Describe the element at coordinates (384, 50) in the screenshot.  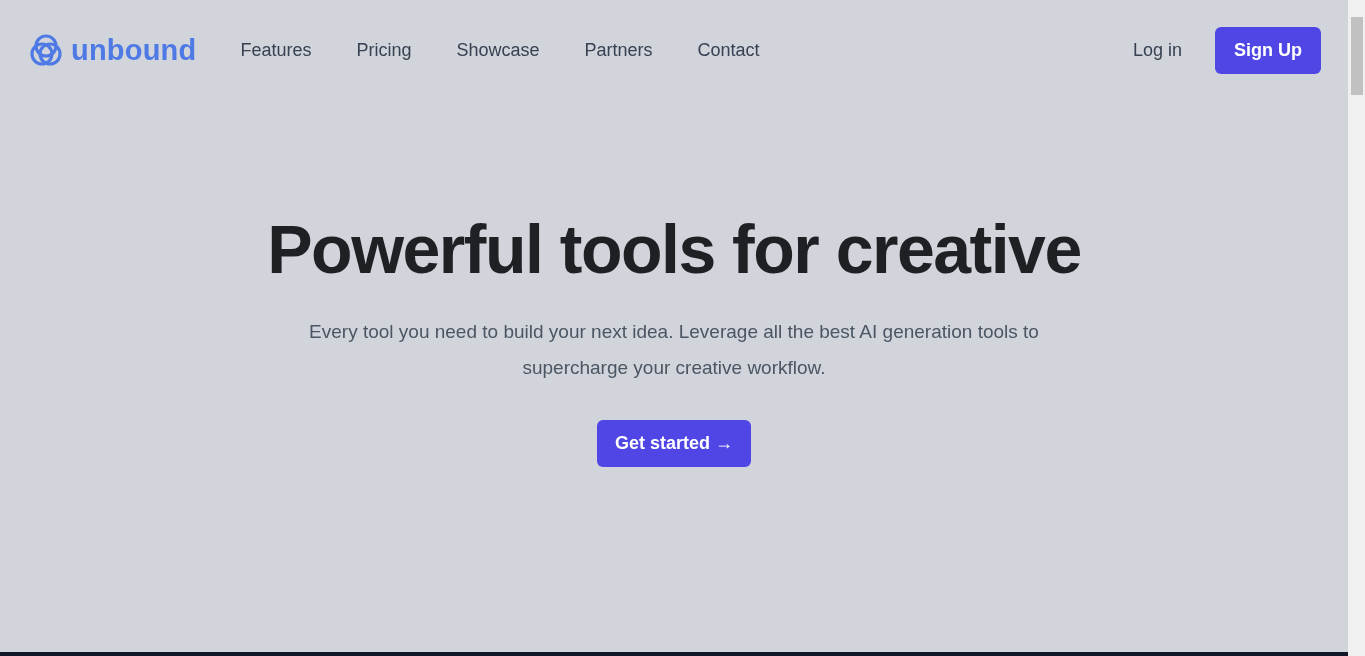
I see `nav-link: Pricing` at that location.